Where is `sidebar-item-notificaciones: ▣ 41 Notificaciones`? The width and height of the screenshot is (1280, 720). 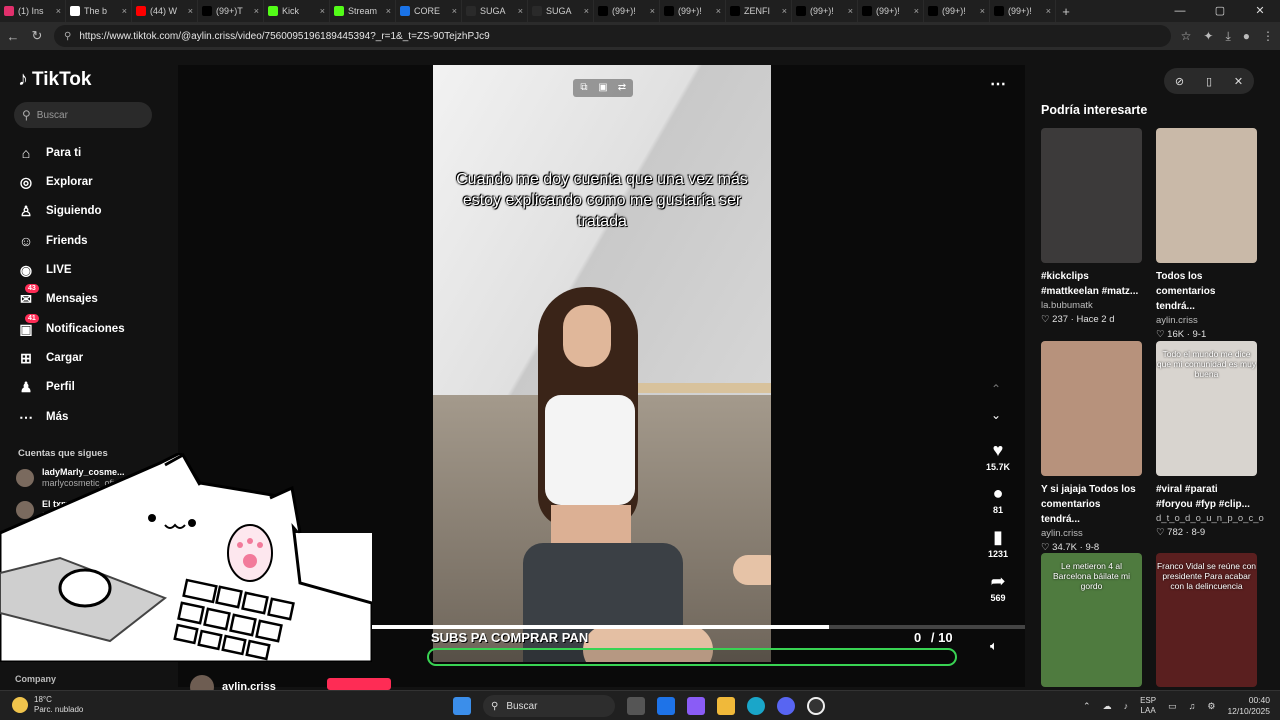 sidebar-item-notificaciones: ▣ 41 Notificaciones is located at coordinates (71, 327).